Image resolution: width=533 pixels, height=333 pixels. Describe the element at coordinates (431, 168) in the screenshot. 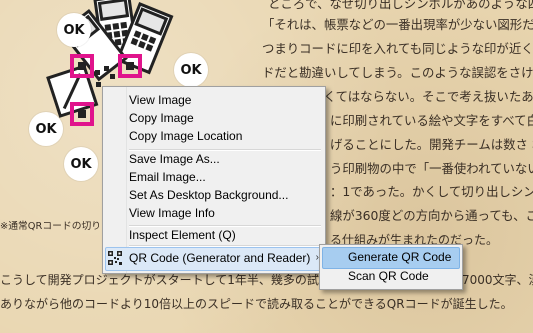

I see `article-line: う印刷物の中で「一番使われていない比` at that location.